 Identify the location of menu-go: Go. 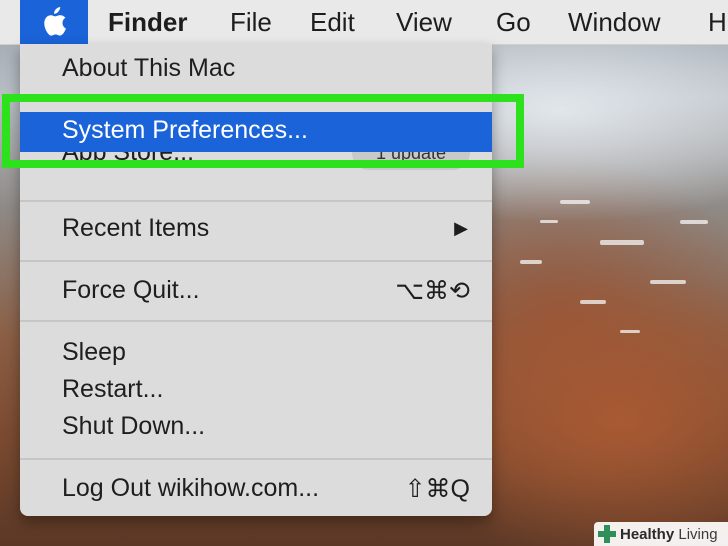
(513, 22).